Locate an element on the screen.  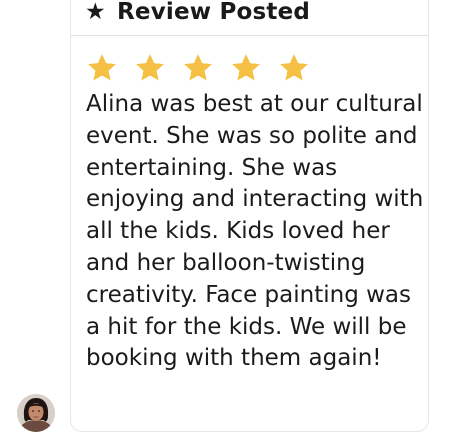
review-posted-title: Review Posted is located at coordinates (214, 12).